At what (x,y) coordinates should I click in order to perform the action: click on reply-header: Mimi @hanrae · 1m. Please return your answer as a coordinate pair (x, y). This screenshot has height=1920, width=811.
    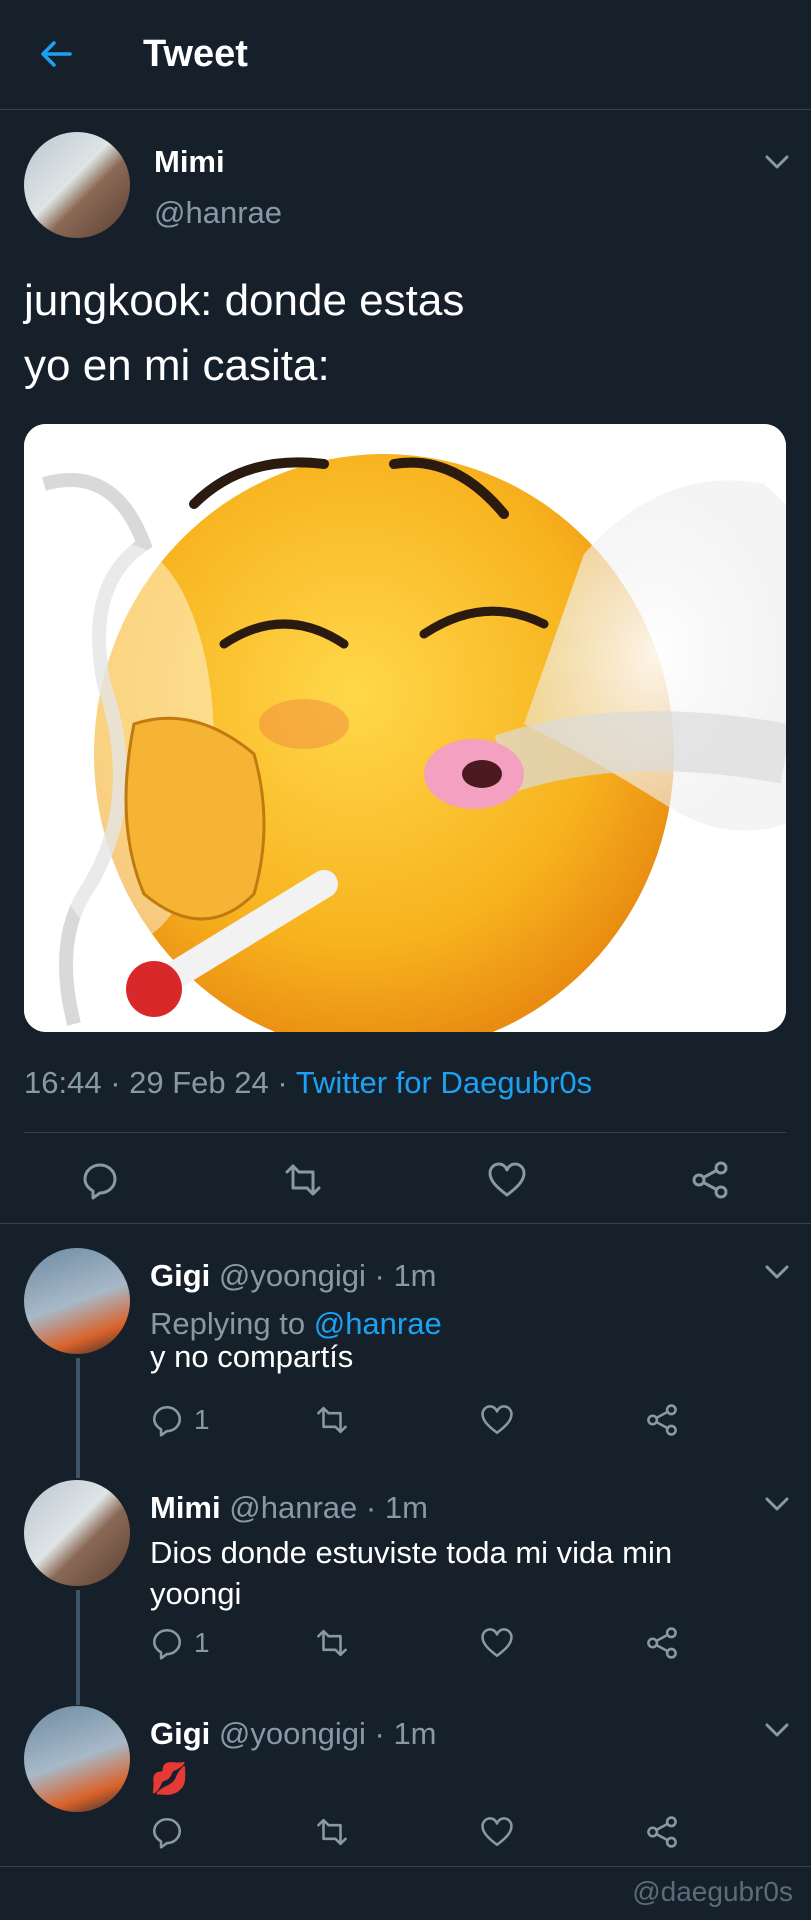
    Looking at the image, I should click on (289, 1508).